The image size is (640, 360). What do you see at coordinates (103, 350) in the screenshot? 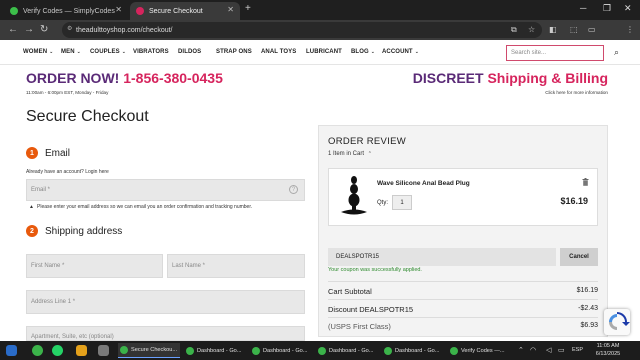
I see `app-icon` at bounding box center [103, 350].